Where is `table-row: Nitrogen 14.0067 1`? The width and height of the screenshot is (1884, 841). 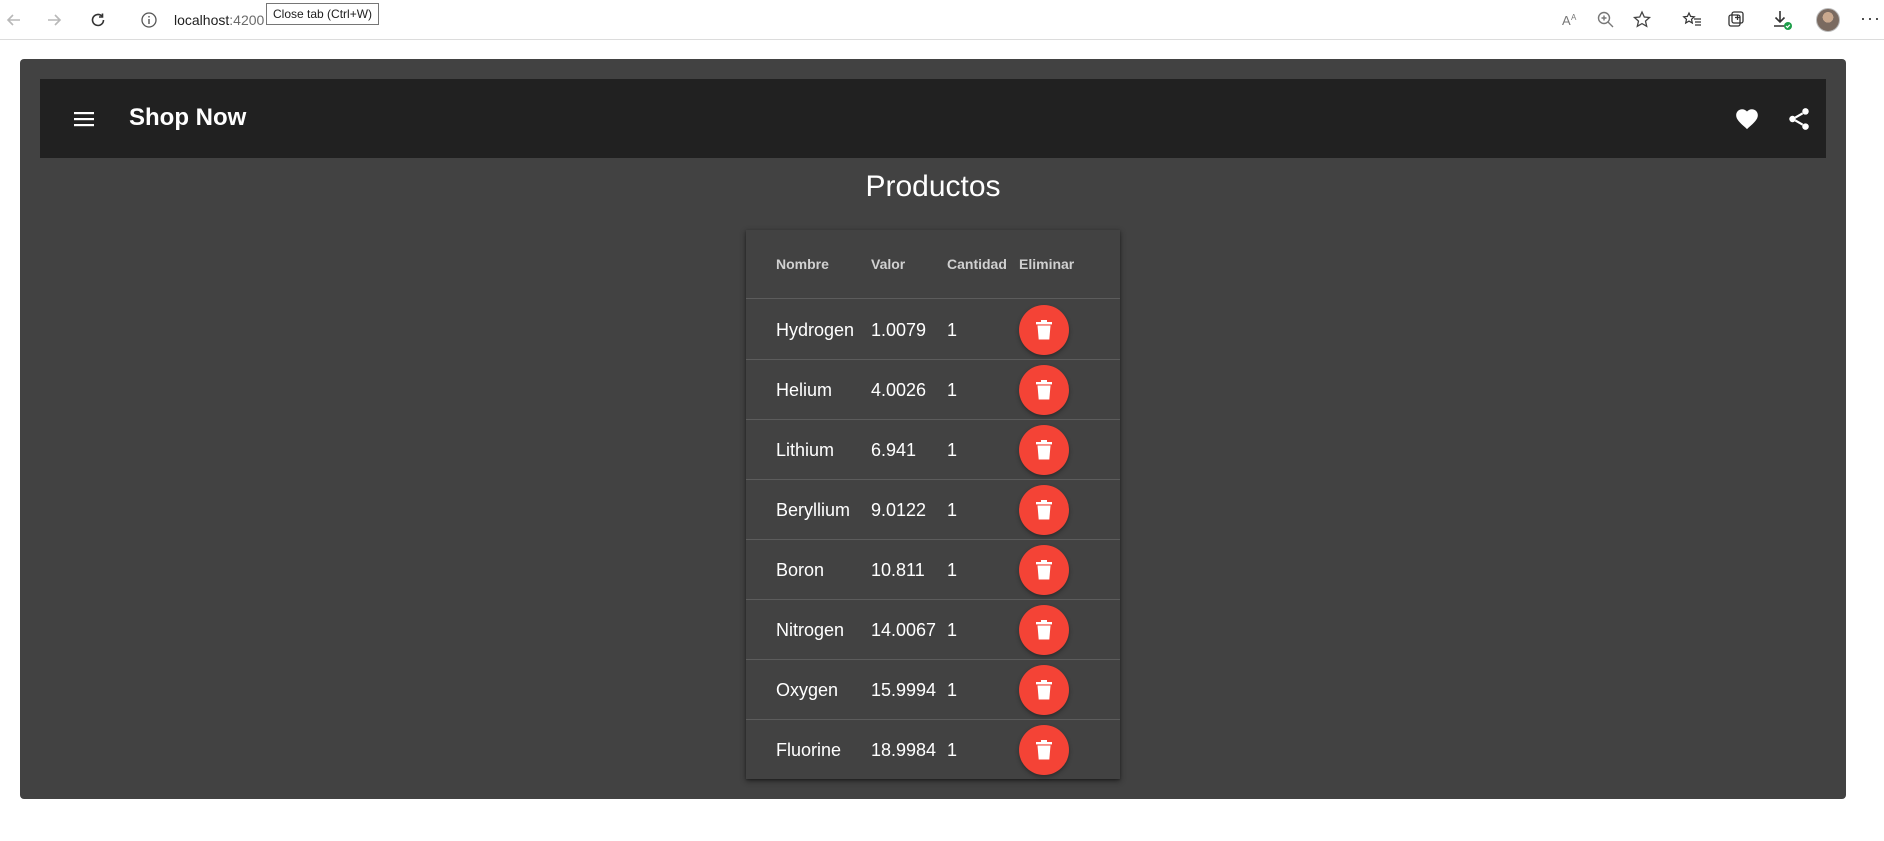 table-row: Nitrogen 14.0067 1 is located at coordinates (933, 630).